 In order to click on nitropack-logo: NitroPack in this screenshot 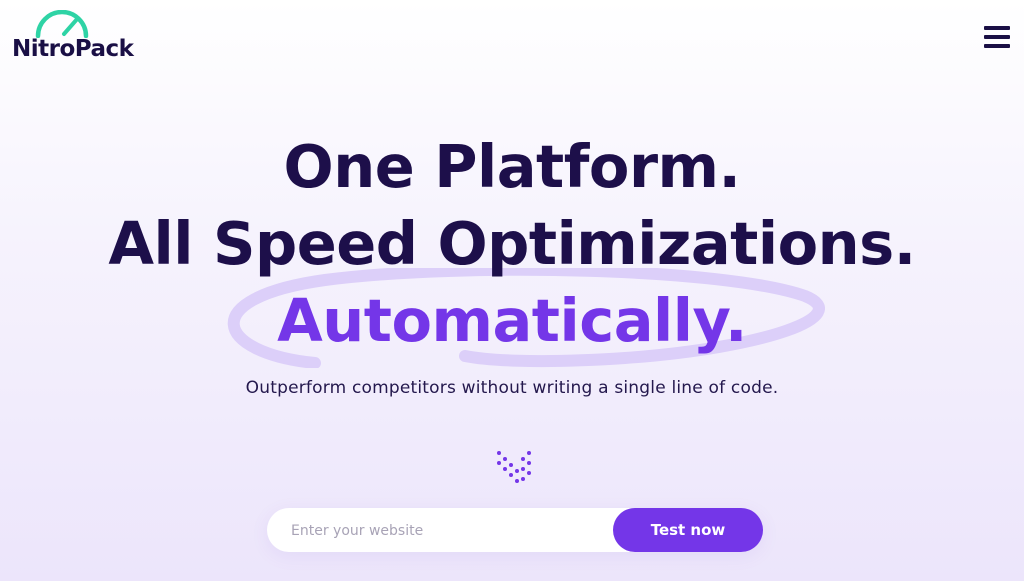, I will do `click(82, 38)`.